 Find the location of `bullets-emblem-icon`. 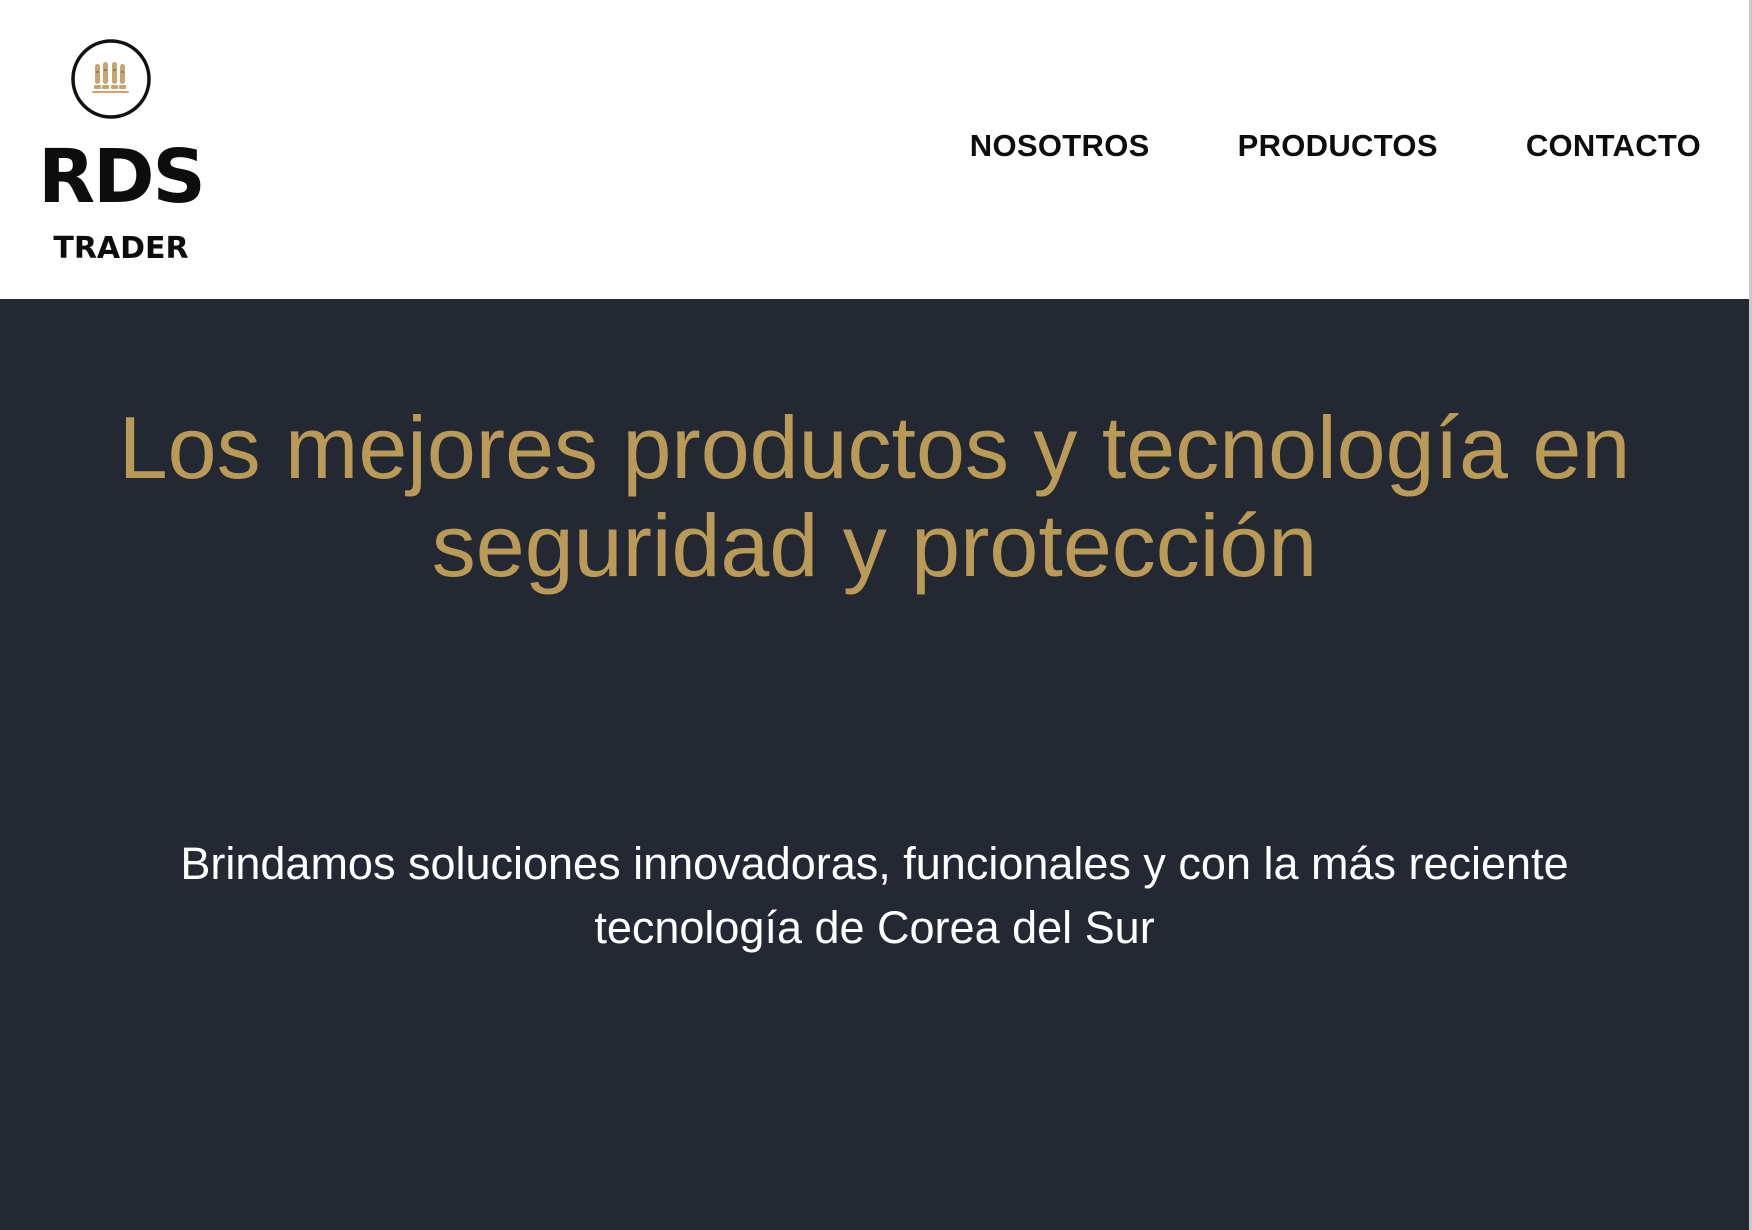

bullets-emblem-icon is located at coordinates (111, 79).